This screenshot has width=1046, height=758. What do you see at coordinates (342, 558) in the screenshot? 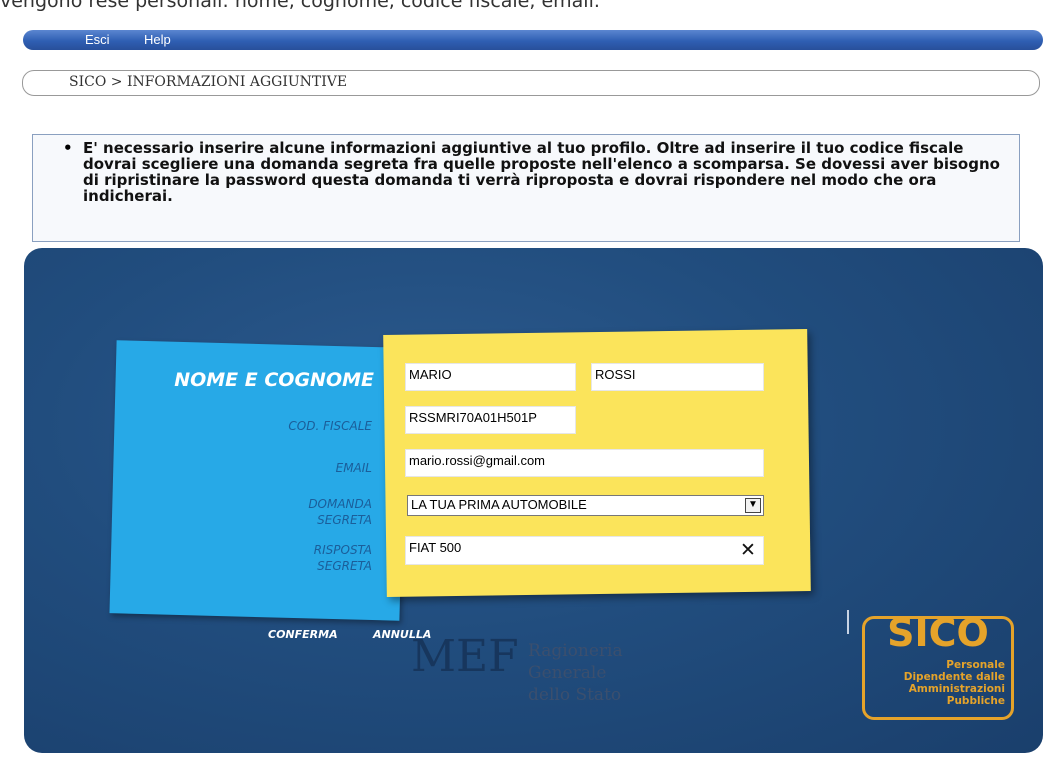
I see `label-secret-answer: RISPOSTA SEGRETA` at bounding box center [342, 558].